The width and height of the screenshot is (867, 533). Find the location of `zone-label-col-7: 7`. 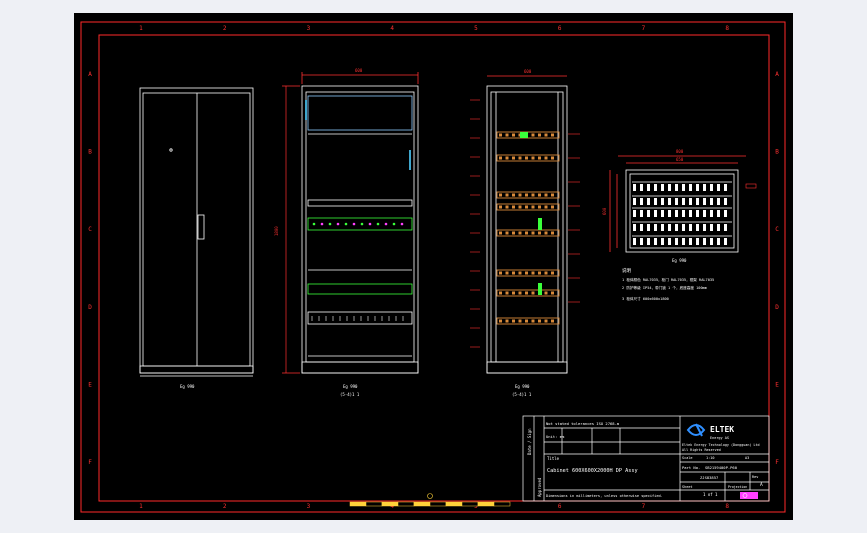

zone-label-col-7: 7 is located at coordinates (644, 506).